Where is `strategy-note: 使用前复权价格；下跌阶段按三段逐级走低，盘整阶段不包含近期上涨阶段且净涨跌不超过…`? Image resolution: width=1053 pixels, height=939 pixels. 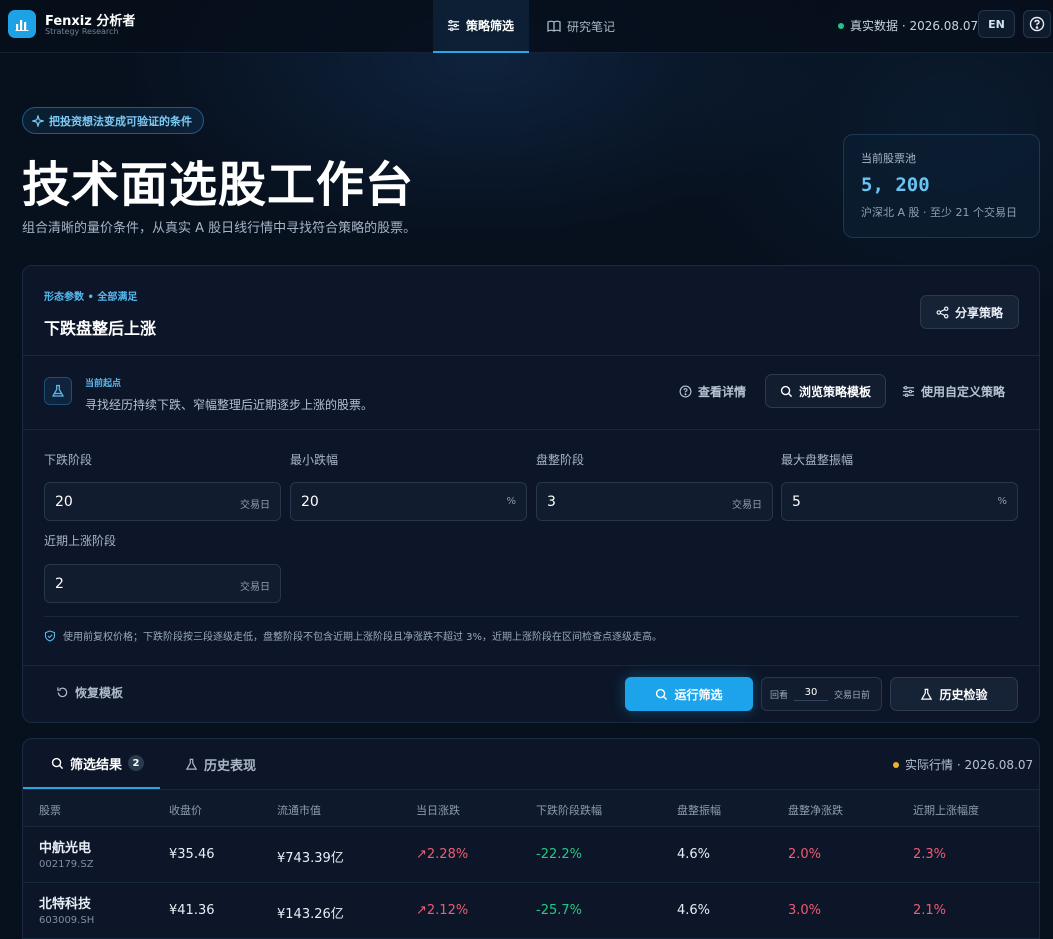
strategy-note: 使用前复权价格；下跌阶段按三段逐级走低，盘整阶段不包含近期上涨阶段且净涨跌不超过… is located at coordinates (353, 635).